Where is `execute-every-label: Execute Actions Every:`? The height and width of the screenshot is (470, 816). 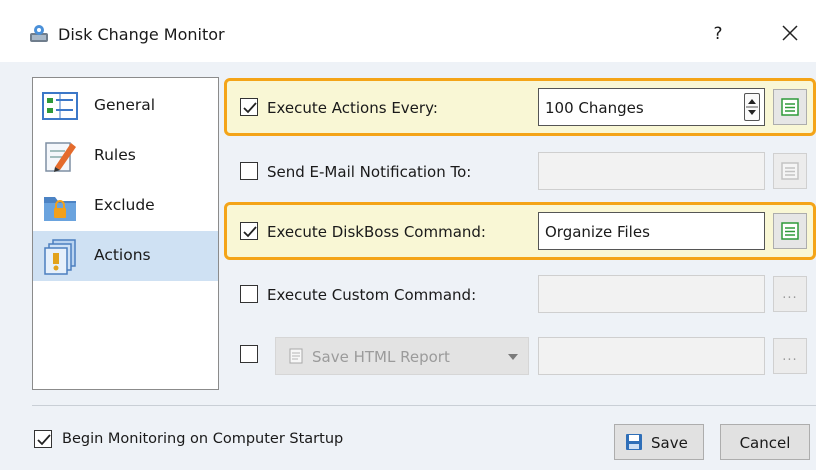 execute-every-label: Execute Actions Every: is located at coordinates (352, 108).